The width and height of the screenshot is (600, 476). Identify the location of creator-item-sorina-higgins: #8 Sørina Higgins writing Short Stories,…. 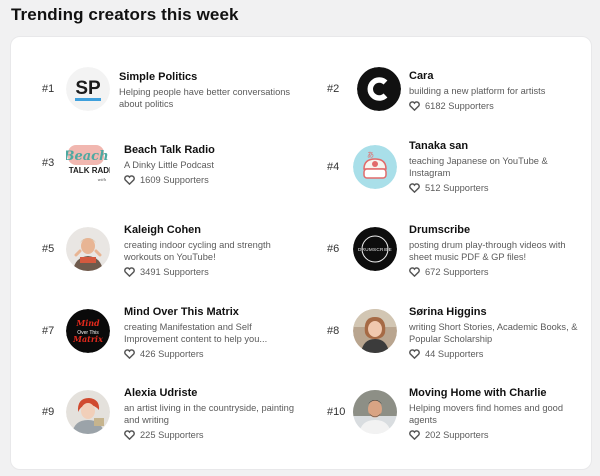
(458, 338).